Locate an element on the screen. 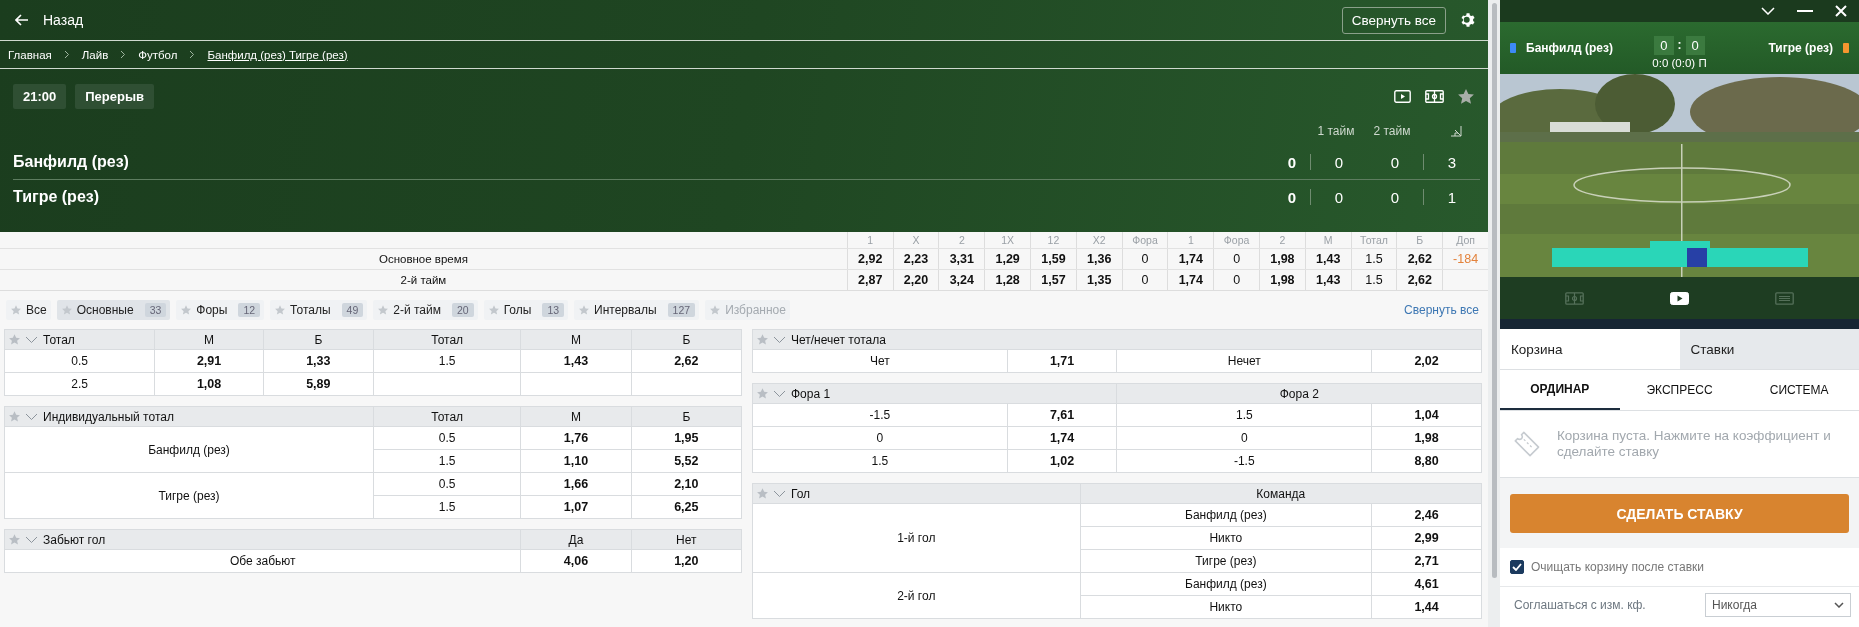  odds-value: 1,04 is located at coordinates (1426, 415).